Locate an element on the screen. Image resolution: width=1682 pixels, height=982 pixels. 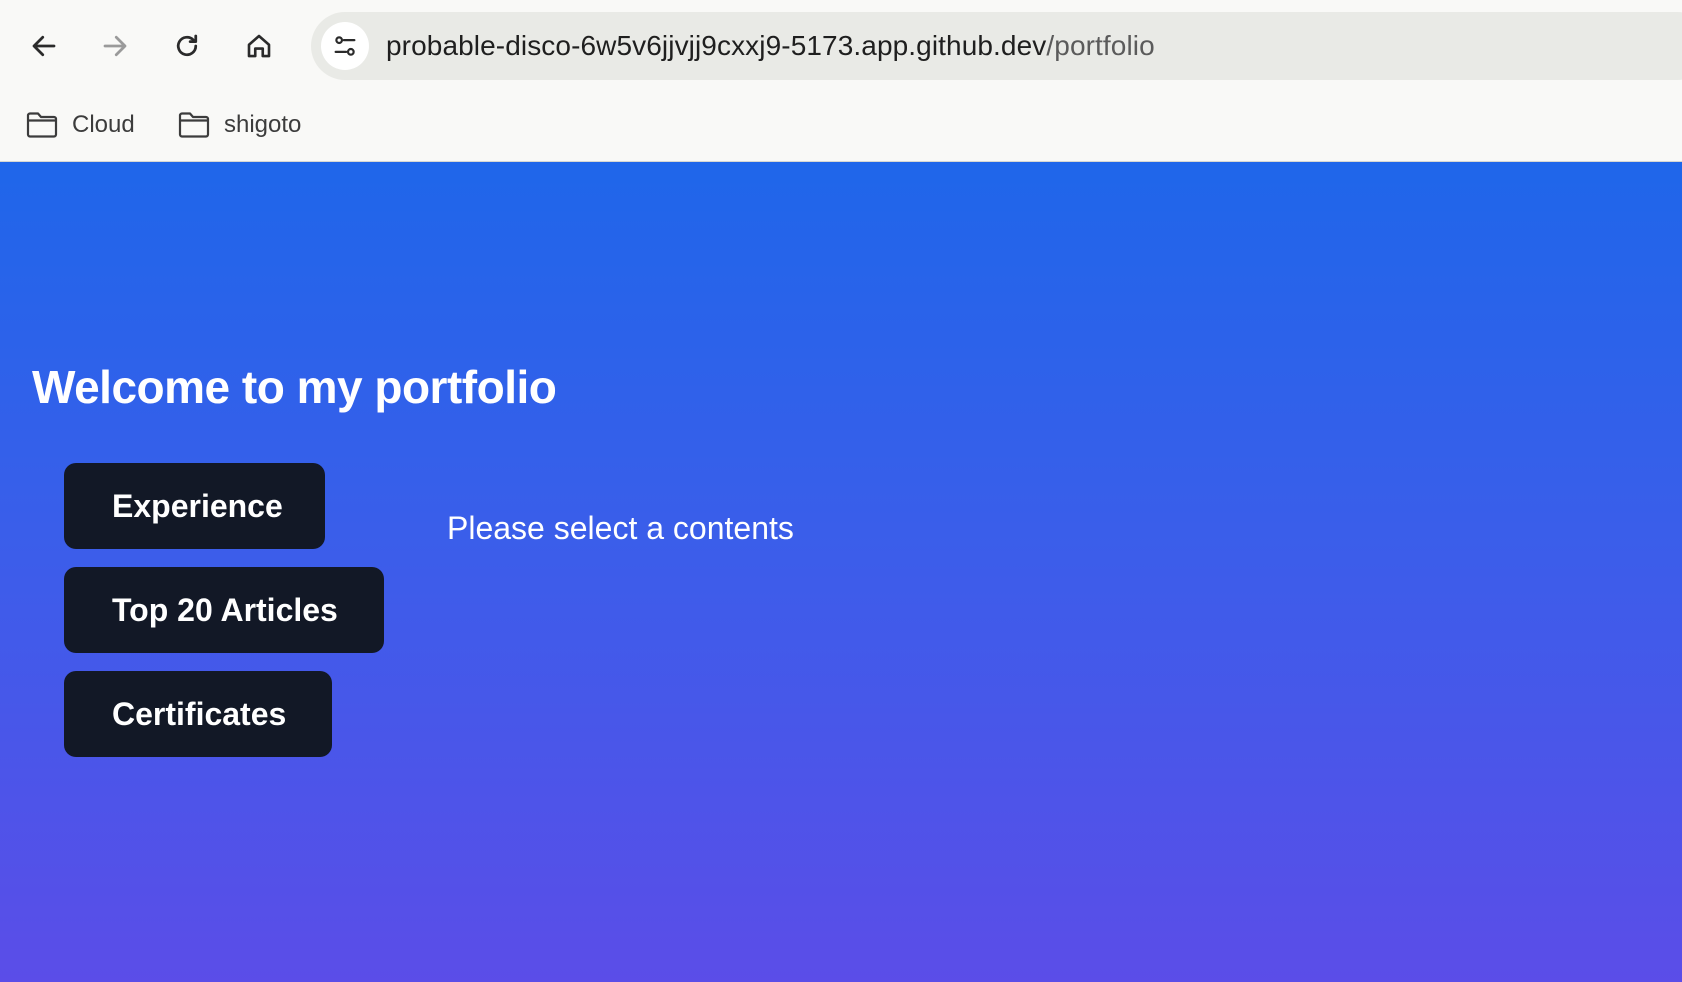
reload-icon is located at coordinates (187, 45).